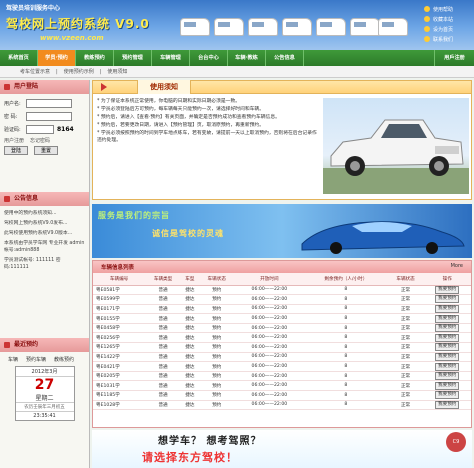 This screenshot has height=468, width=474. Describe the element at coordinates (282, 449) in the screenshot. I see `advertisement: 想学车？ 想考驾照？ 请选择东方驾校！ C9` at that location.